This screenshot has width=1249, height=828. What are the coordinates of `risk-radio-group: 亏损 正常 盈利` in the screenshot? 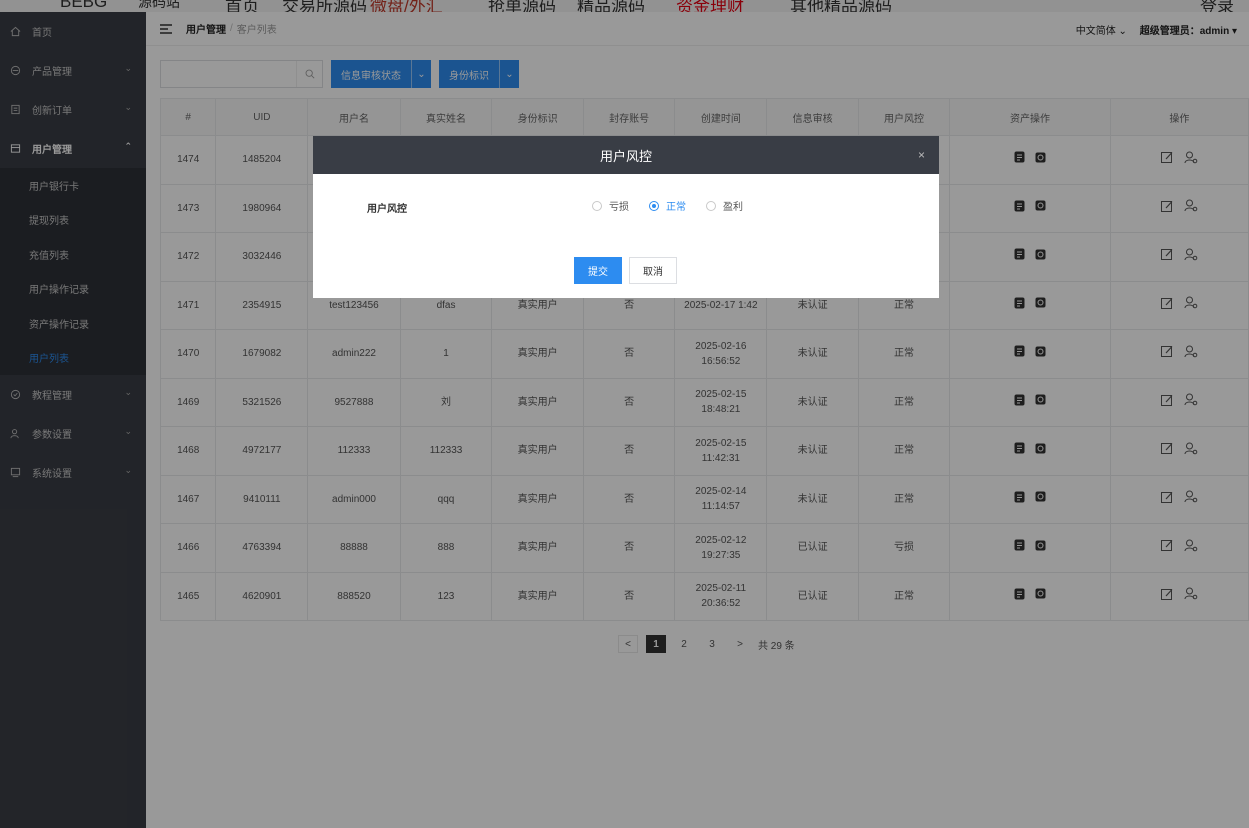 It's located at (677, 205).